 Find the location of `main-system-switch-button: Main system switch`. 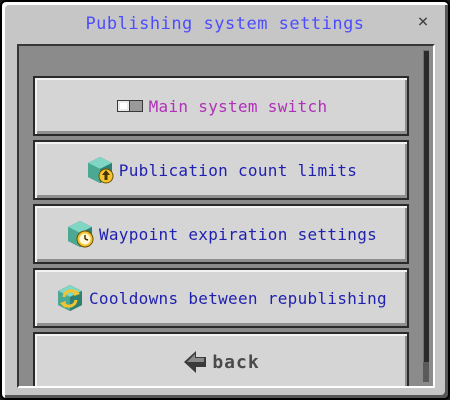

main-system-switch-button: Main system switch is located at coordinates (221, 106).